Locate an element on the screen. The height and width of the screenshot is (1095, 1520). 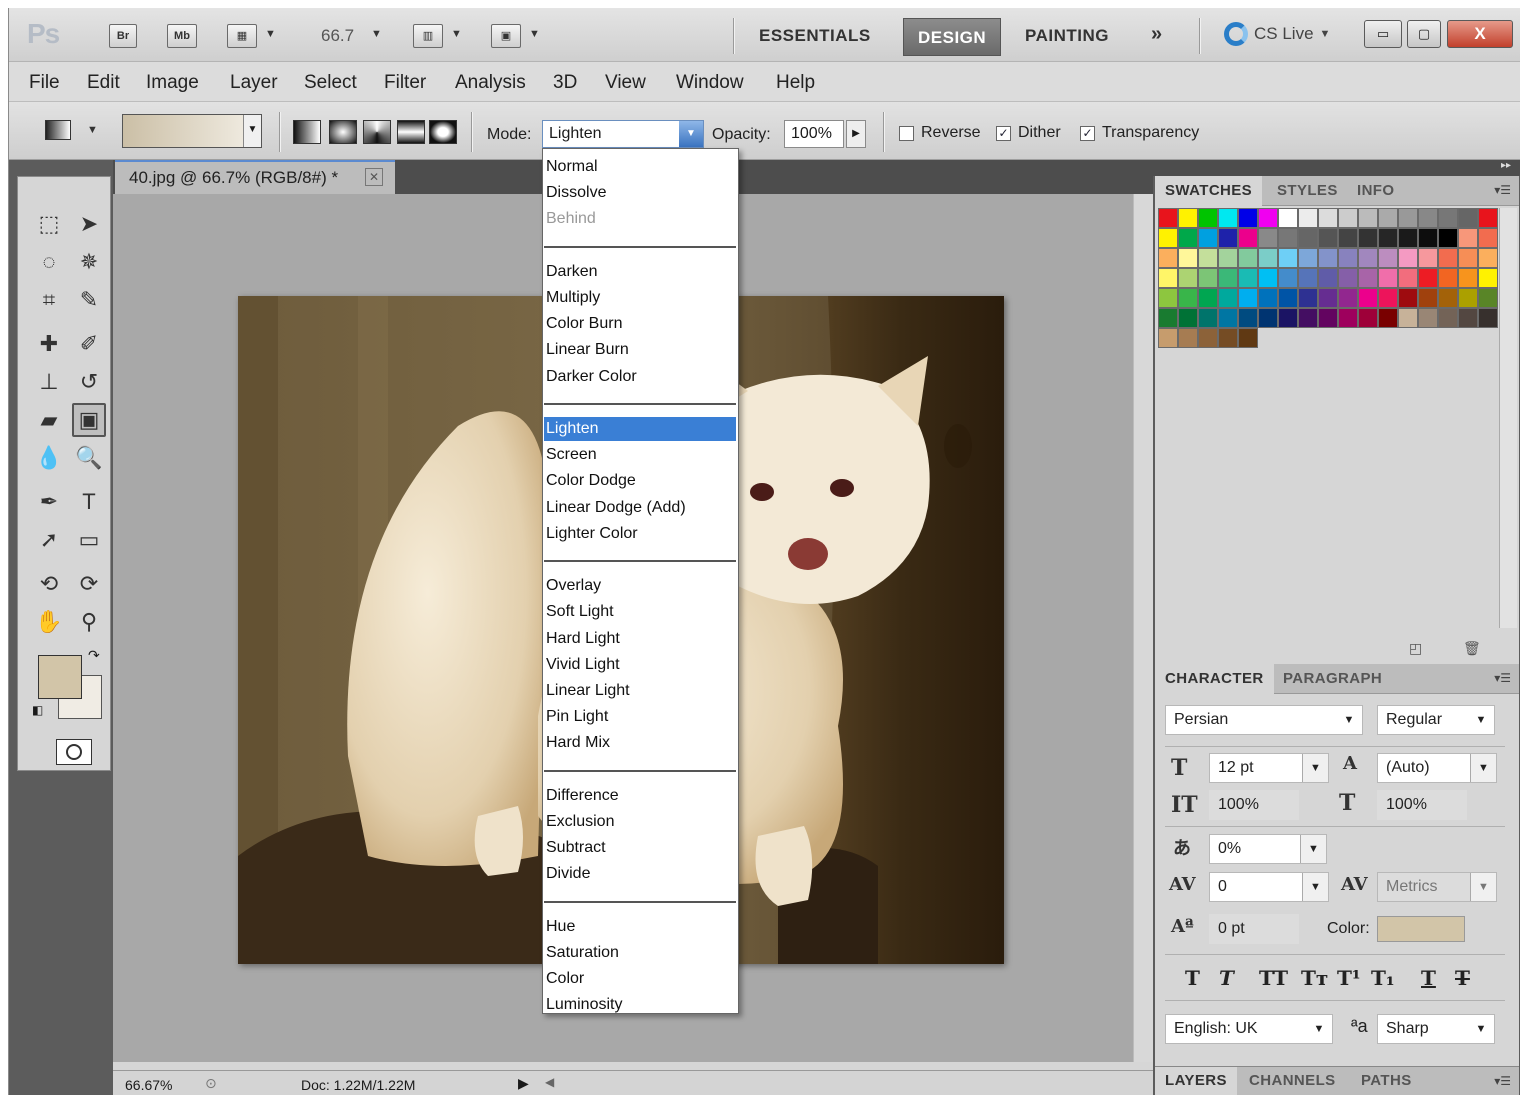
menu-layer: Layer is located at coordinates (254, 83).